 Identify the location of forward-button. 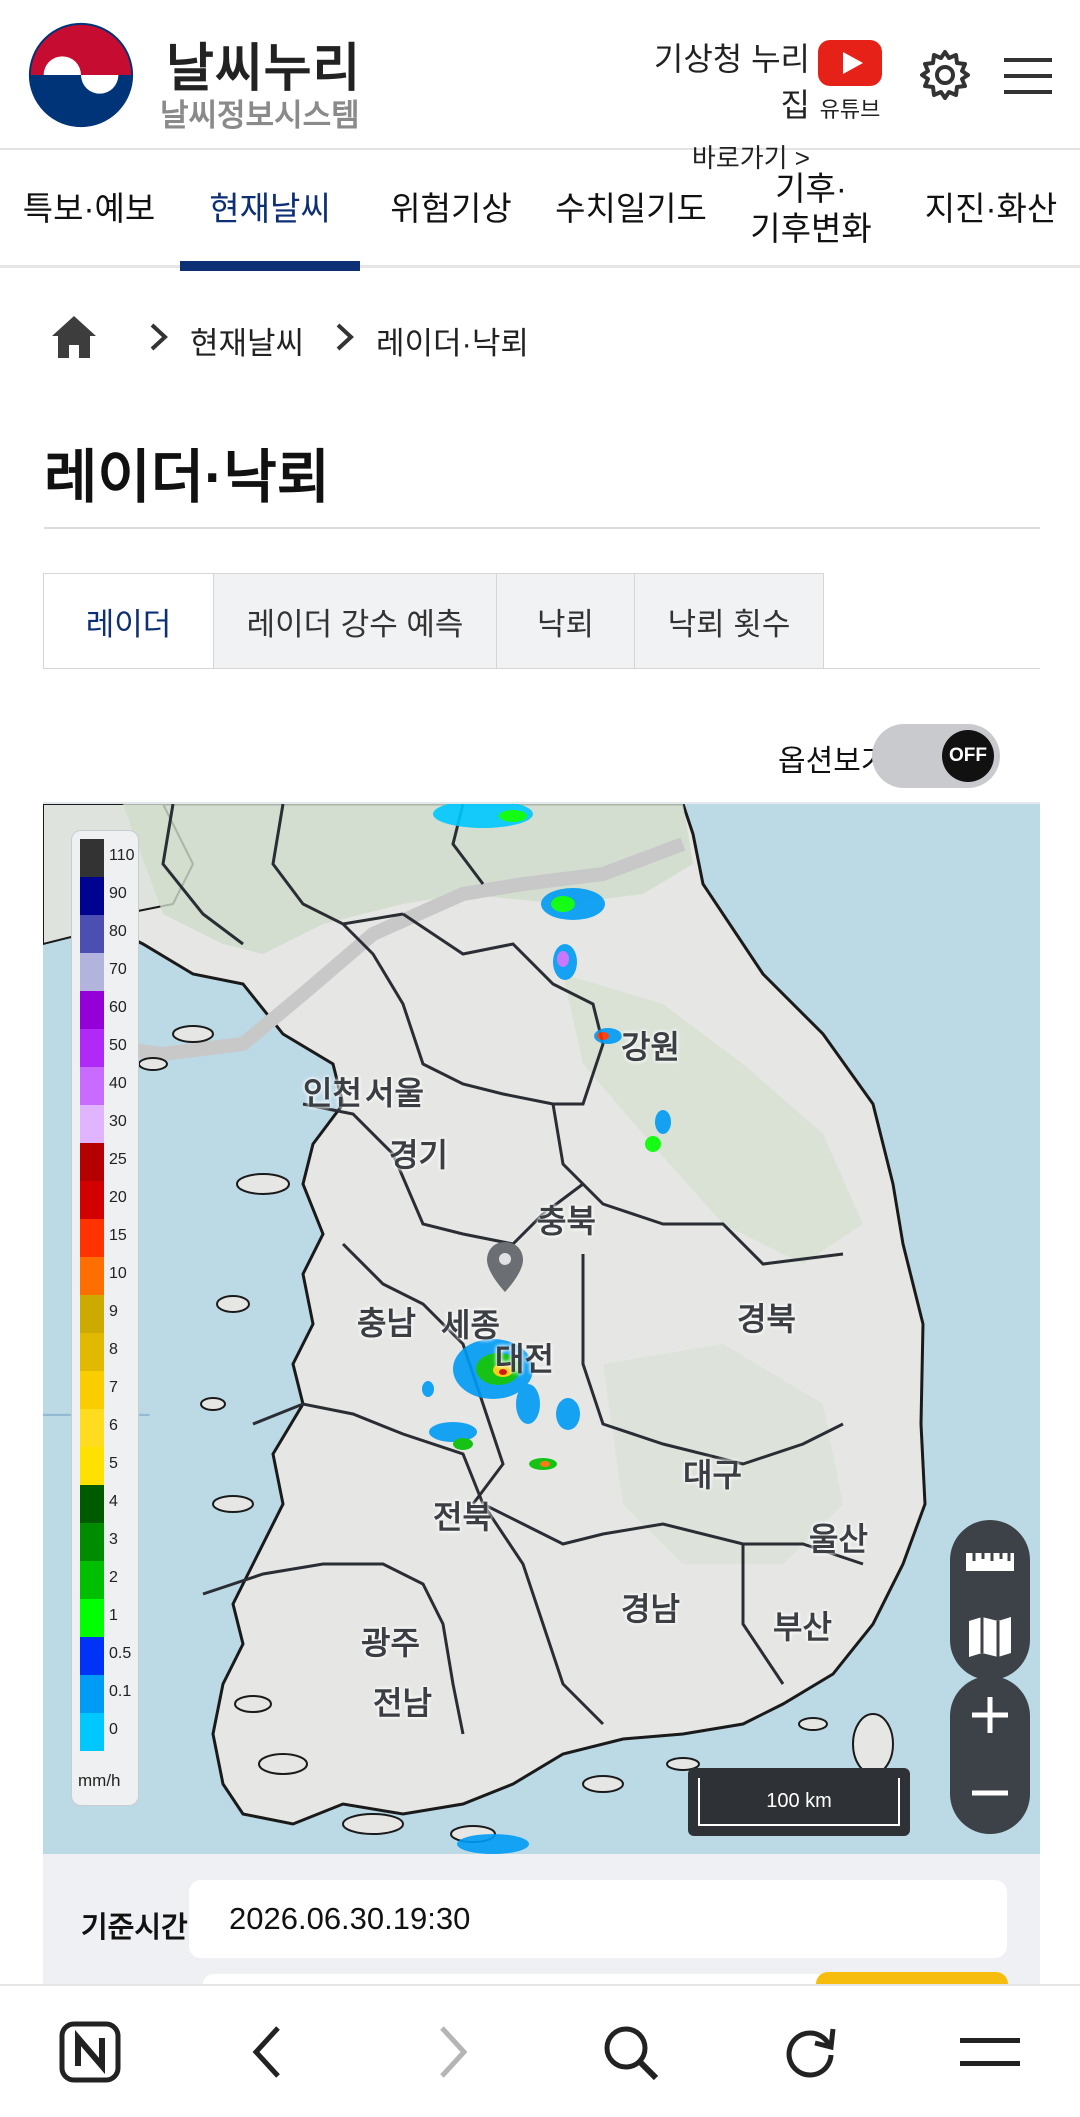
(452, 2052).